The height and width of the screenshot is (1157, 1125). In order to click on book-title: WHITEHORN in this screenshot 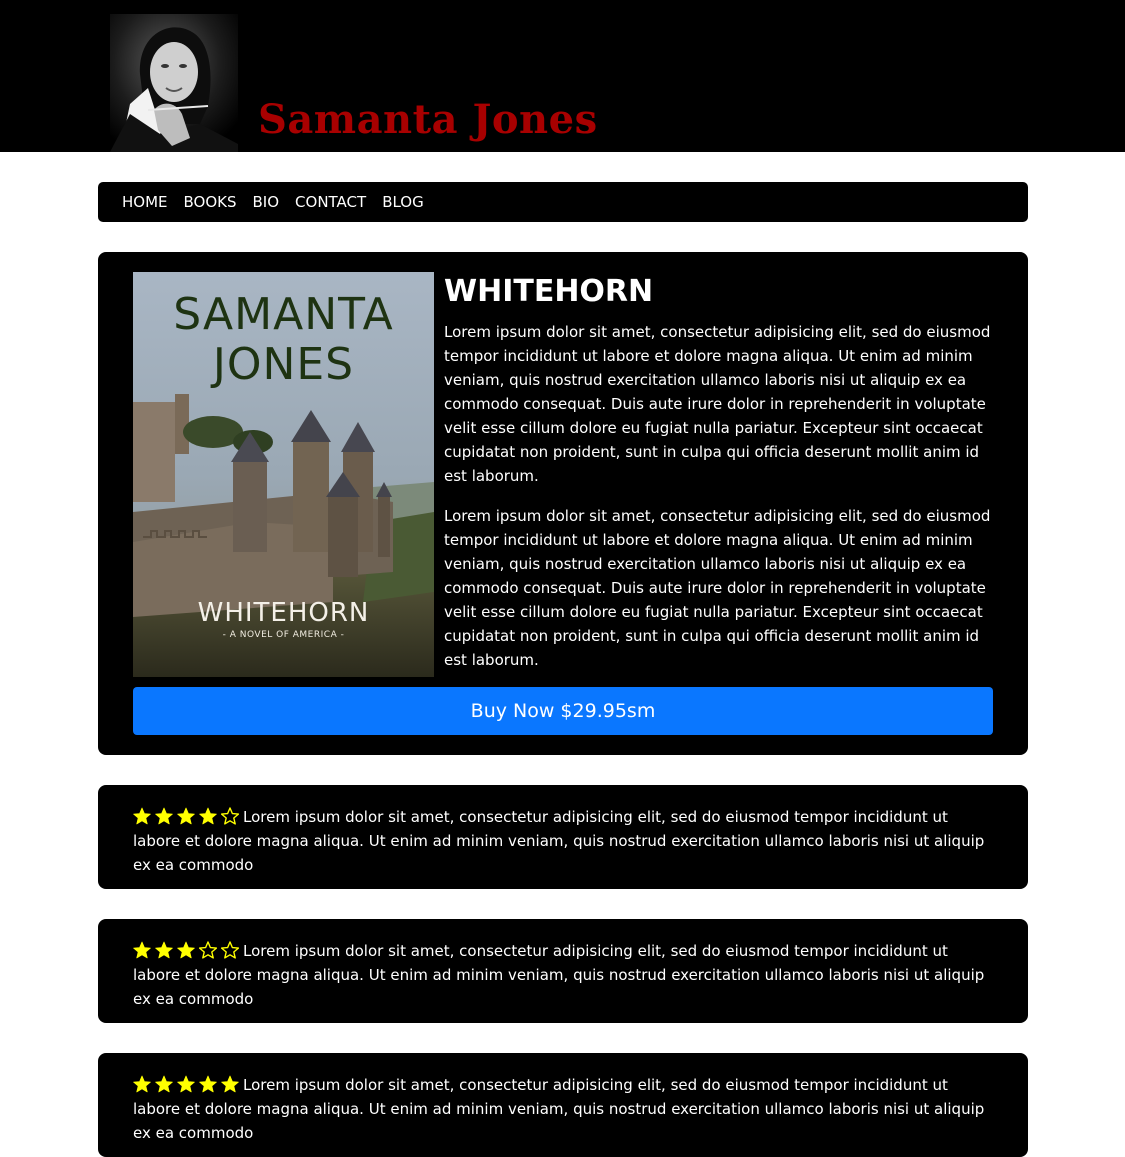, I will do `click(549, 291)`.